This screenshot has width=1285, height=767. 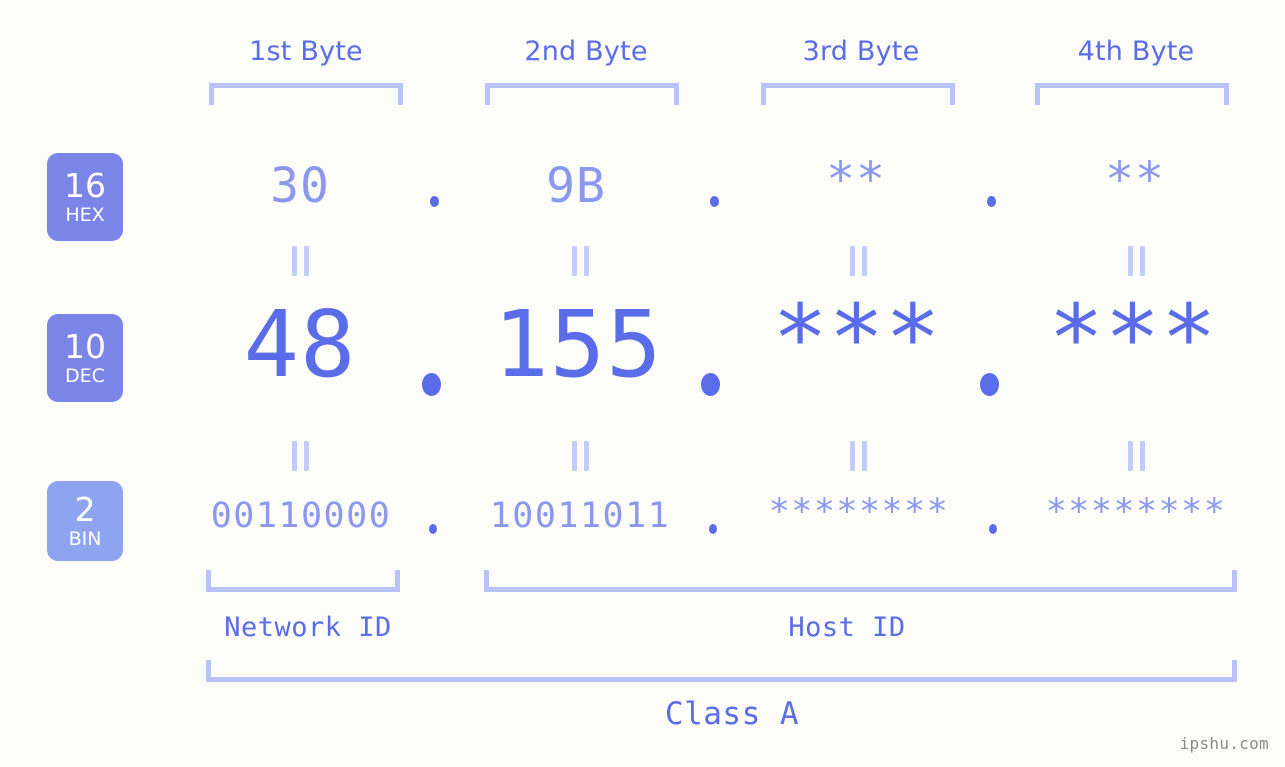 What do you see at coordinates (301, 516) in the screenshot?
I see `bin-byte-1-value: 00110000` at bounding box center [301, 516].